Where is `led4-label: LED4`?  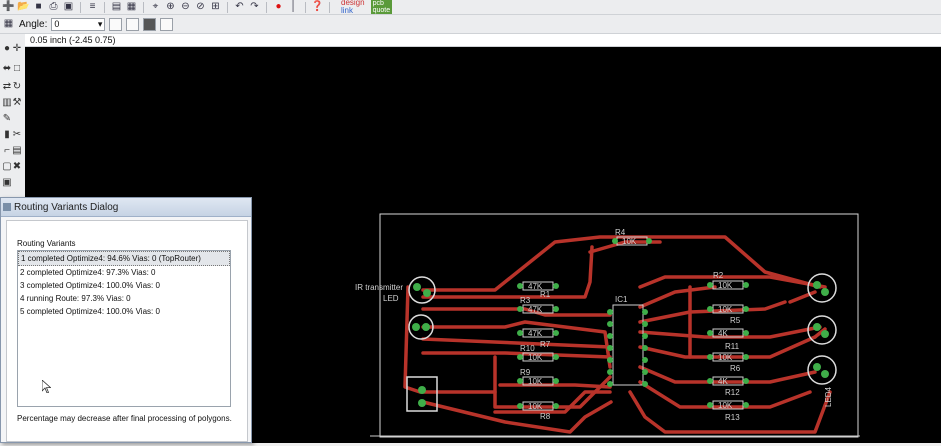
led4-label: LED4 is located at coordinates (828, 396).